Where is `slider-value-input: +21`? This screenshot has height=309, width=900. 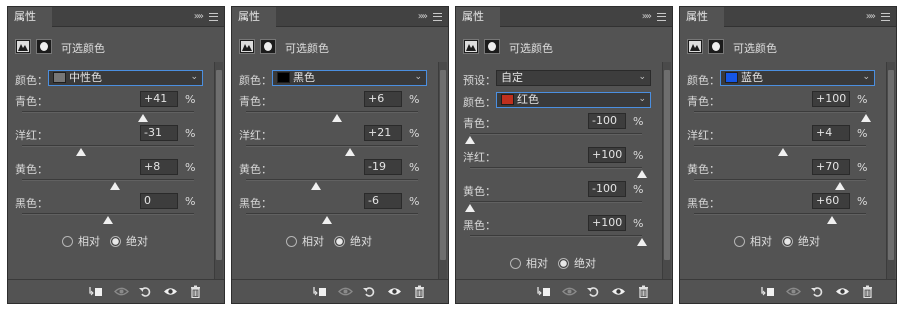 slider-value-input: +21 is located at coordinates (383, 133).